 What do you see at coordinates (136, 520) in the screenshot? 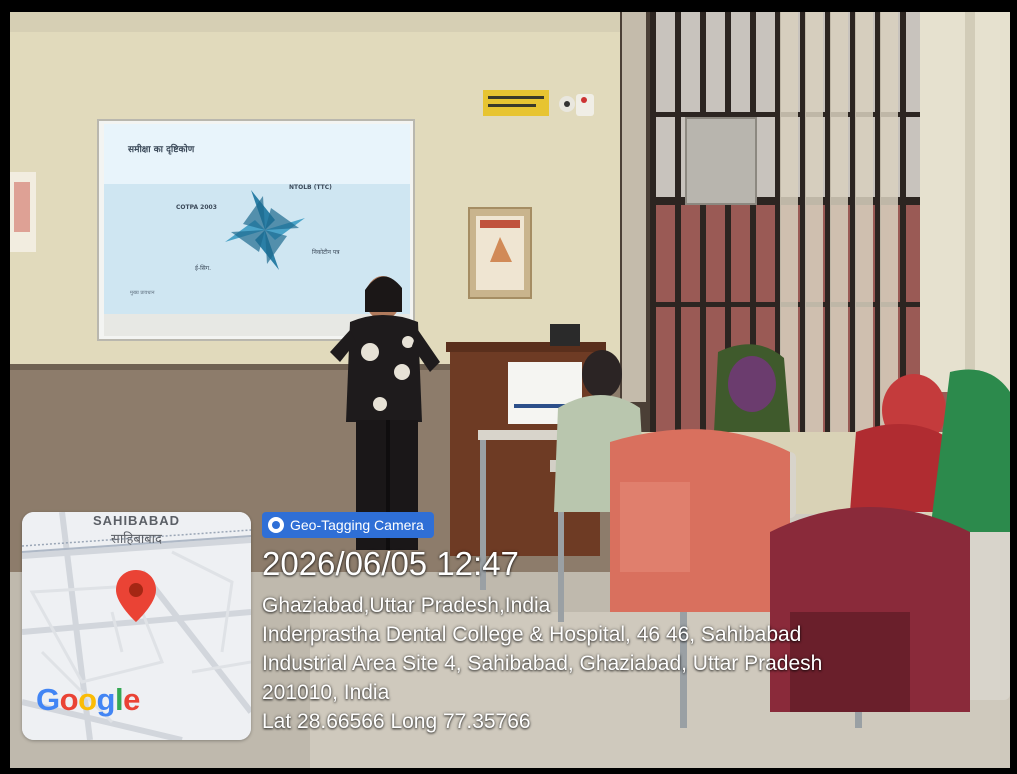
I see `map-area-name: SAHIBABAD` at bounding box center [136, 520].